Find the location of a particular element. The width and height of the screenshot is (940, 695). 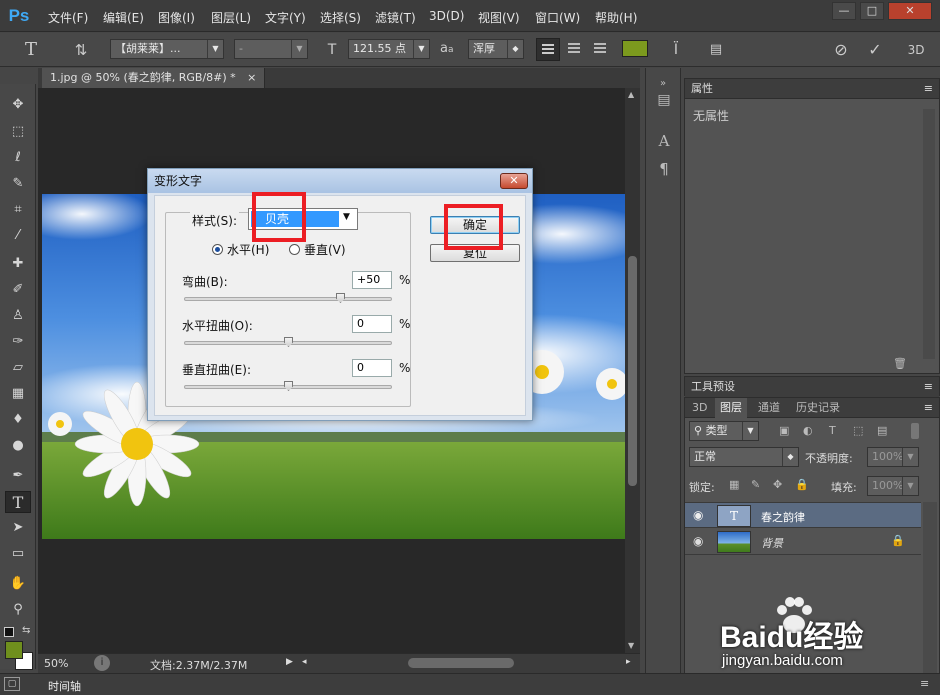

align-left-button is located at coordinates (548, 49).